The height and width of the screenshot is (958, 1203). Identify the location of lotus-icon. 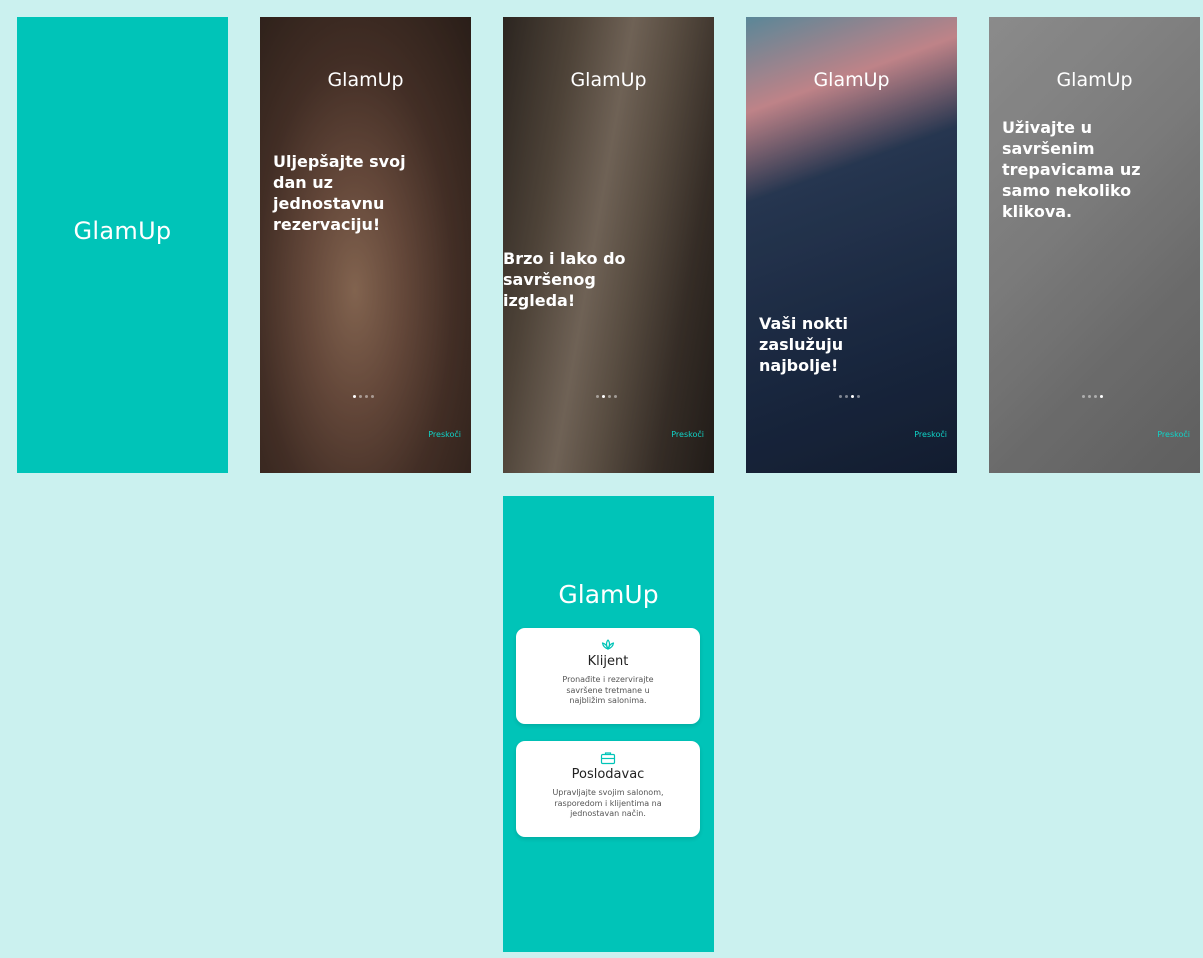
(608, 644).